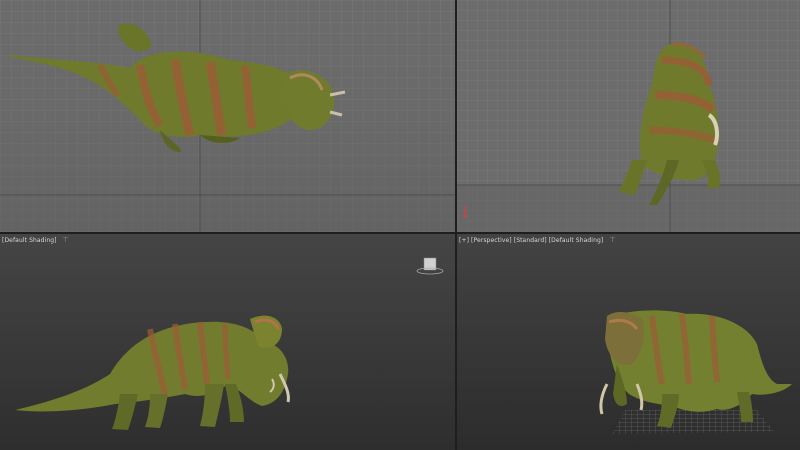 The width and height of the screenshot is (800, 450). I want to click on viewport-divider-horizontal, so click(400, 233).